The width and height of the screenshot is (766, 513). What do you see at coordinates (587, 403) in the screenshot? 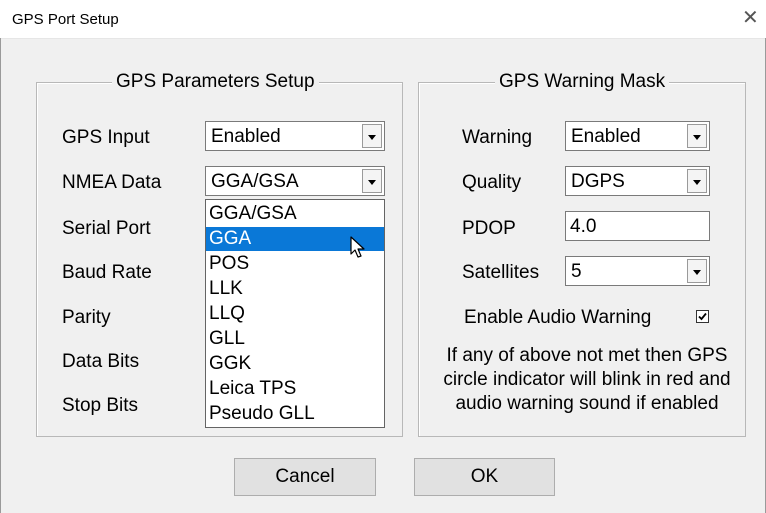
I see `note-line: audio warning sound if enabled` at bounding box center [587, 403].